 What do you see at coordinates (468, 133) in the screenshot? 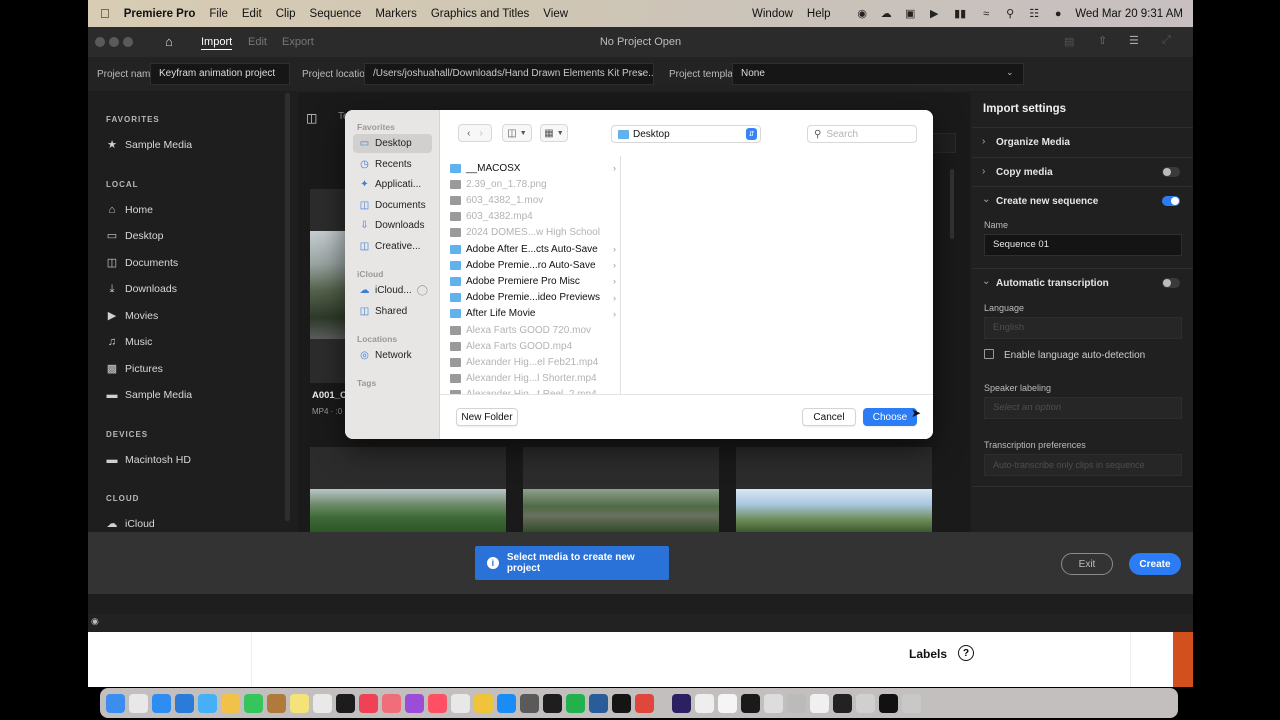
I see `chevron-left-icon: ‹` at bounding box center [468, 133].